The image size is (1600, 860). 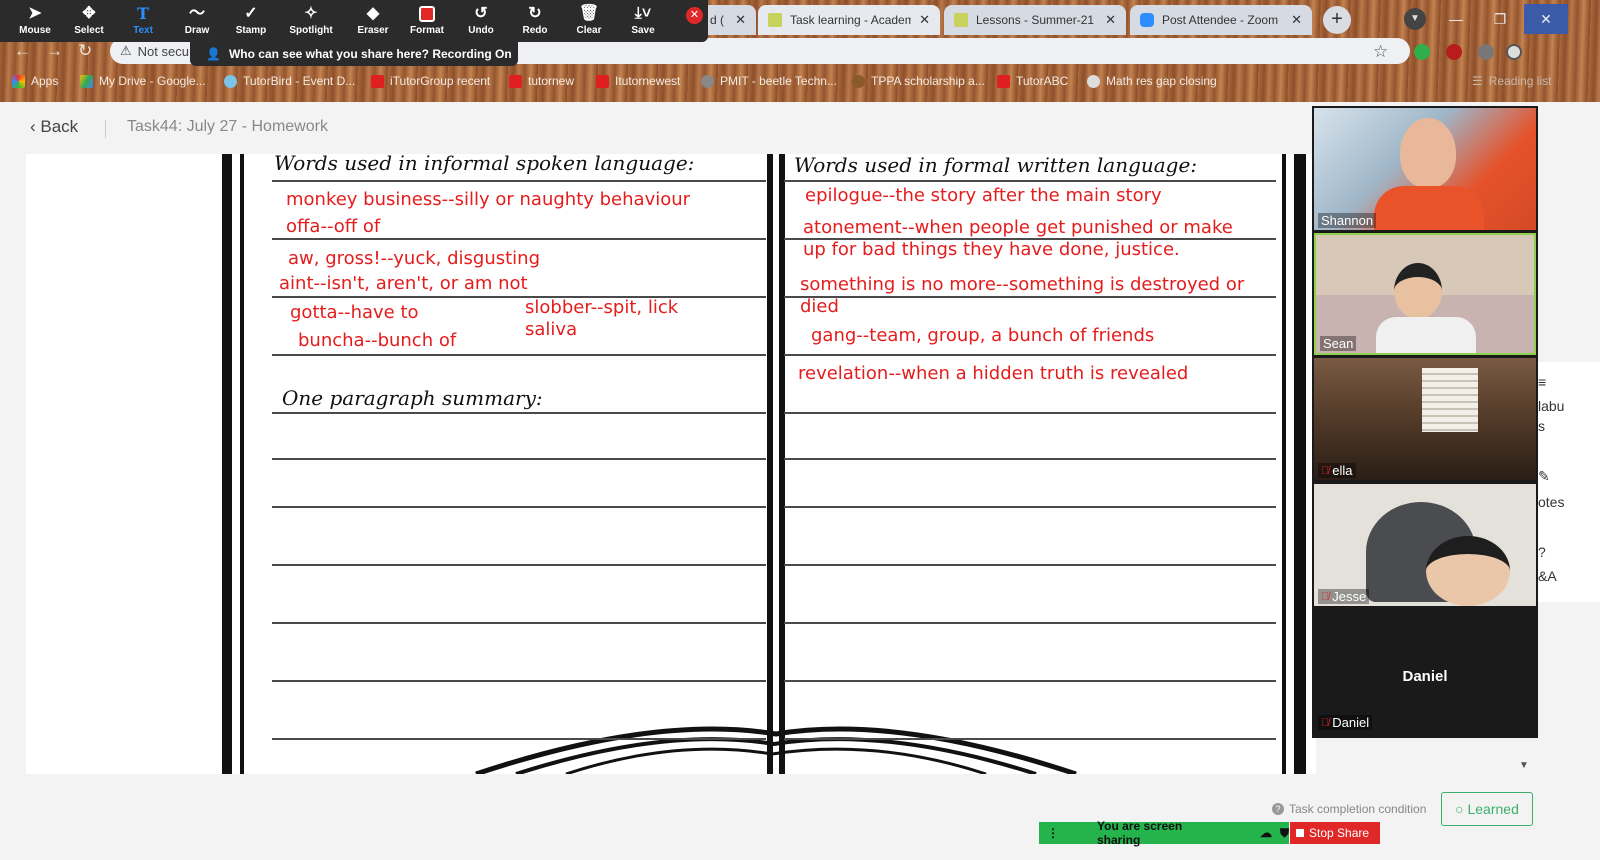 I want to click on restore-icon: ❐, so click(x=1500, y=19).